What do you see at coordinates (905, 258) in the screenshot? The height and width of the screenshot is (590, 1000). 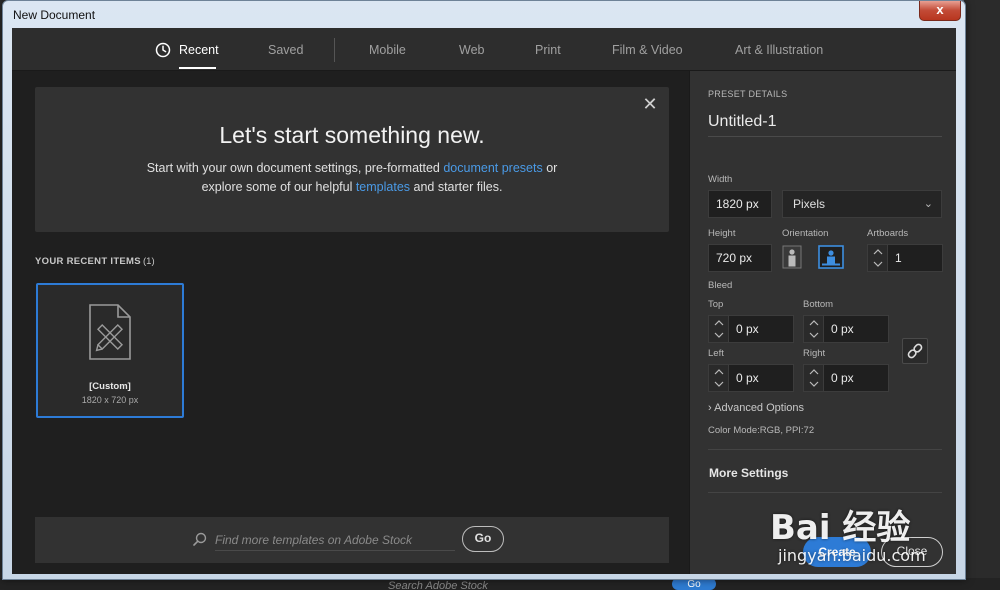 I see `artboards-stepper: 1` at bounding box center [905, 258].